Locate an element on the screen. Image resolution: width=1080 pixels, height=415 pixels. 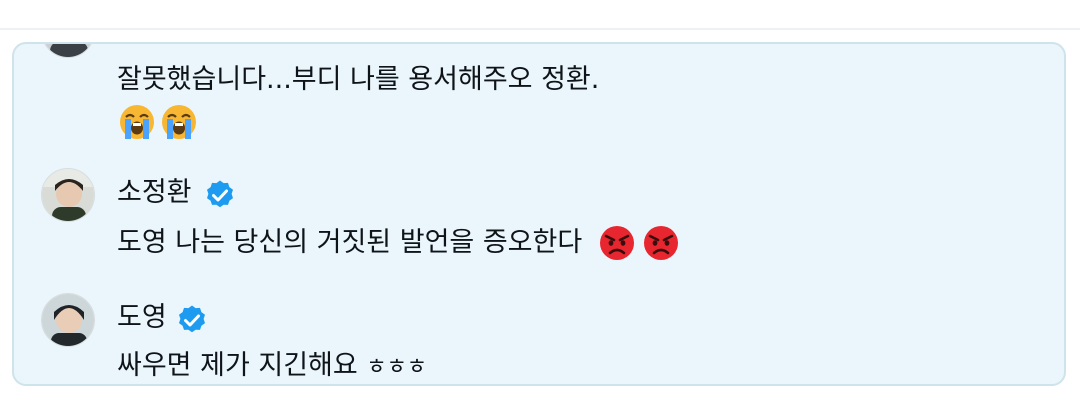
top-divider is located at coordinates (540, 29).